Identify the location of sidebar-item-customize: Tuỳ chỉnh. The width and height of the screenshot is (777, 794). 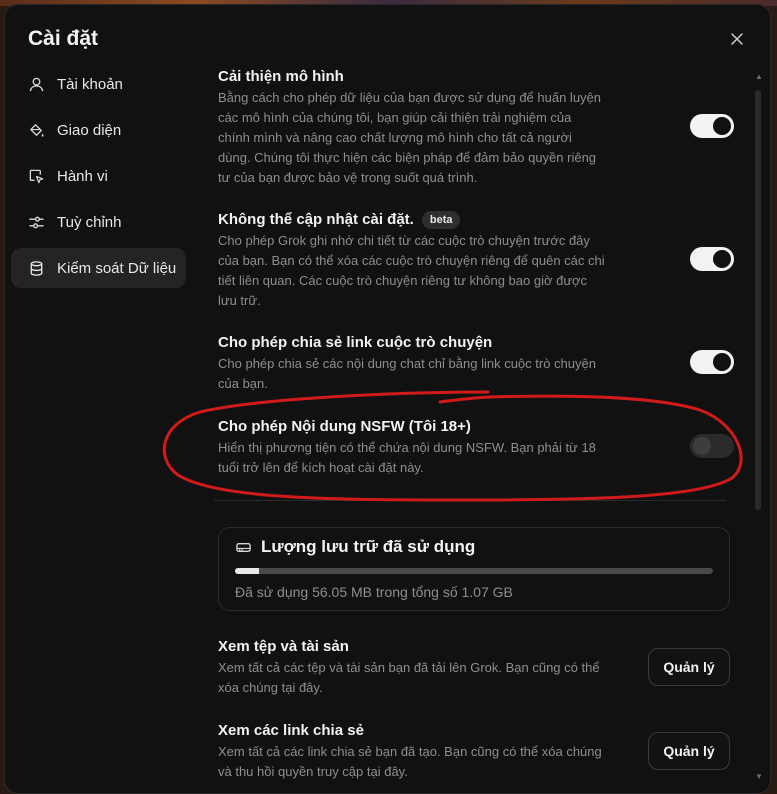
(98, 222).